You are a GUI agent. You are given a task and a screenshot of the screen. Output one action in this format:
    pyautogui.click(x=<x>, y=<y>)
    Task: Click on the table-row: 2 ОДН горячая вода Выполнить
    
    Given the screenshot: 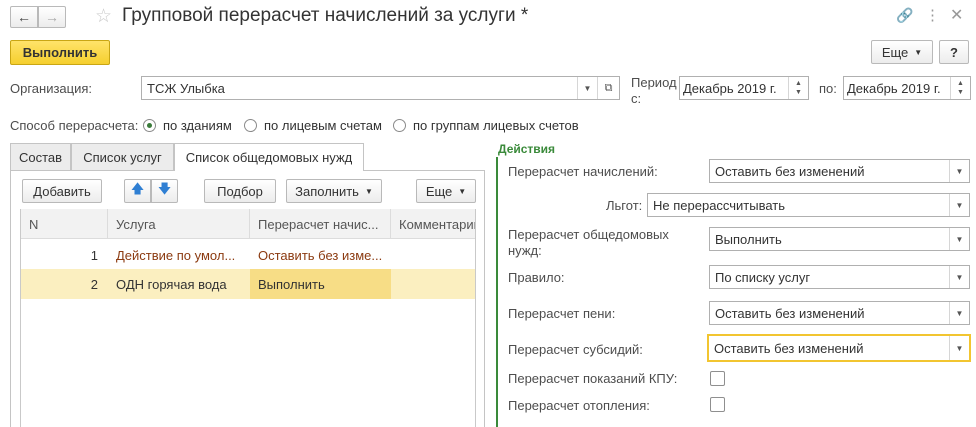 What is the action you would take?
    pyautogui.click(x=248, y=284)
    